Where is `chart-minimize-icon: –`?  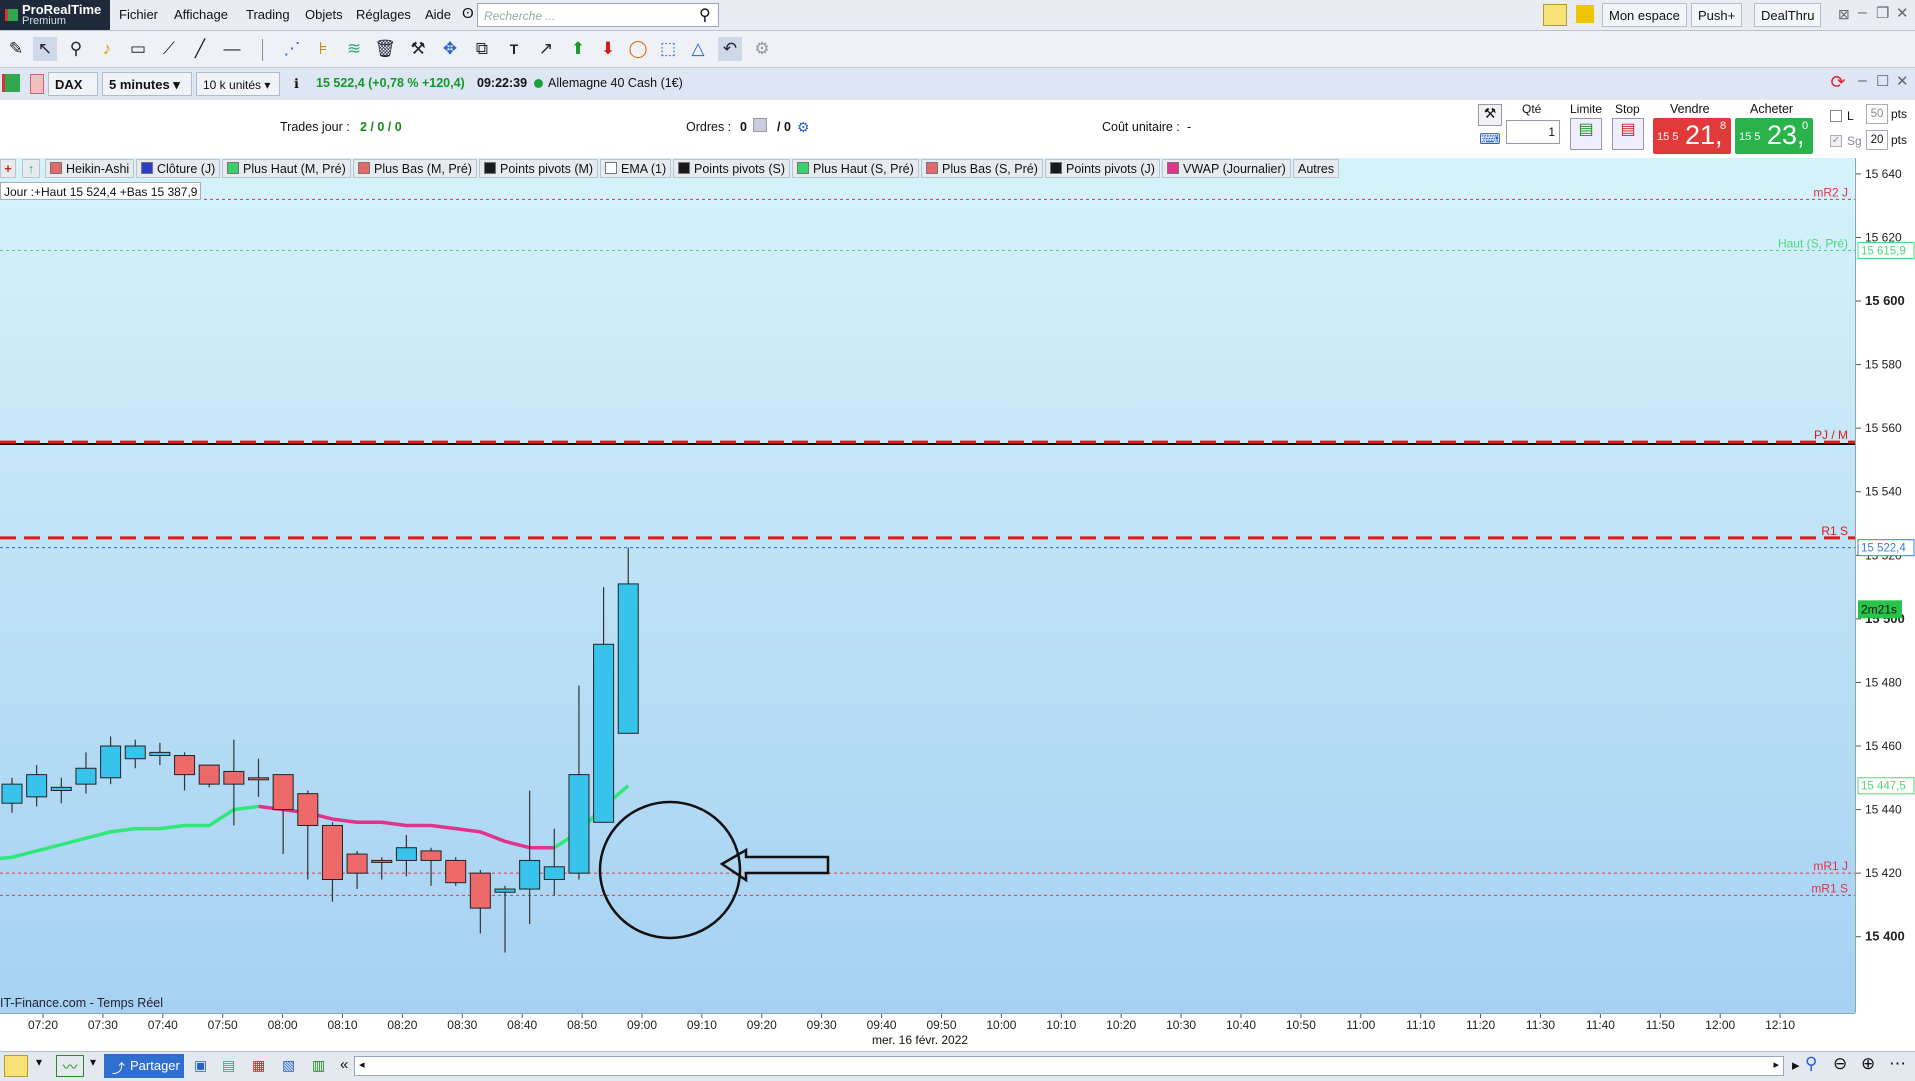
chart-minimize-icon: – is located at coordinates (1862, 81).